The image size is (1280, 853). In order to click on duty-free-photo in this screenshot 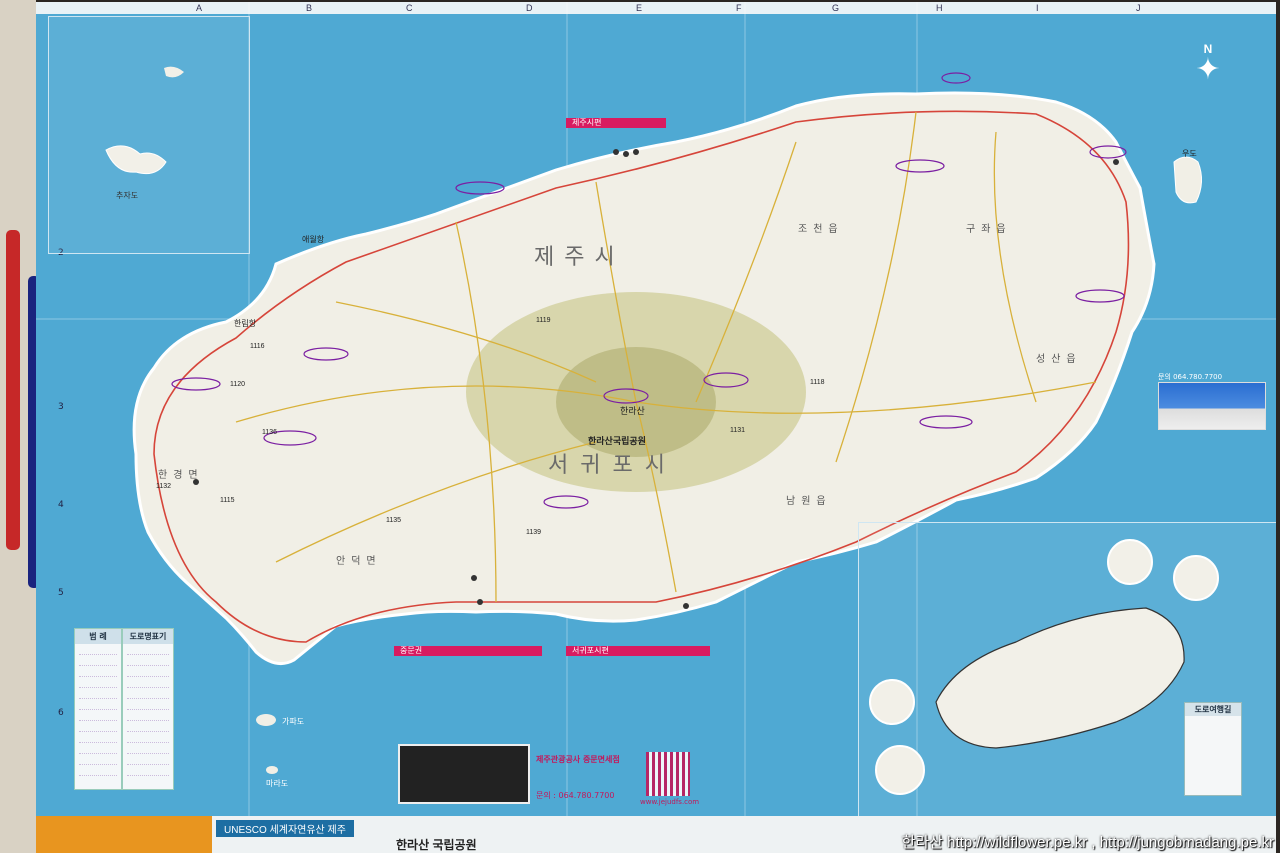, I will do `click(464, 774)`.